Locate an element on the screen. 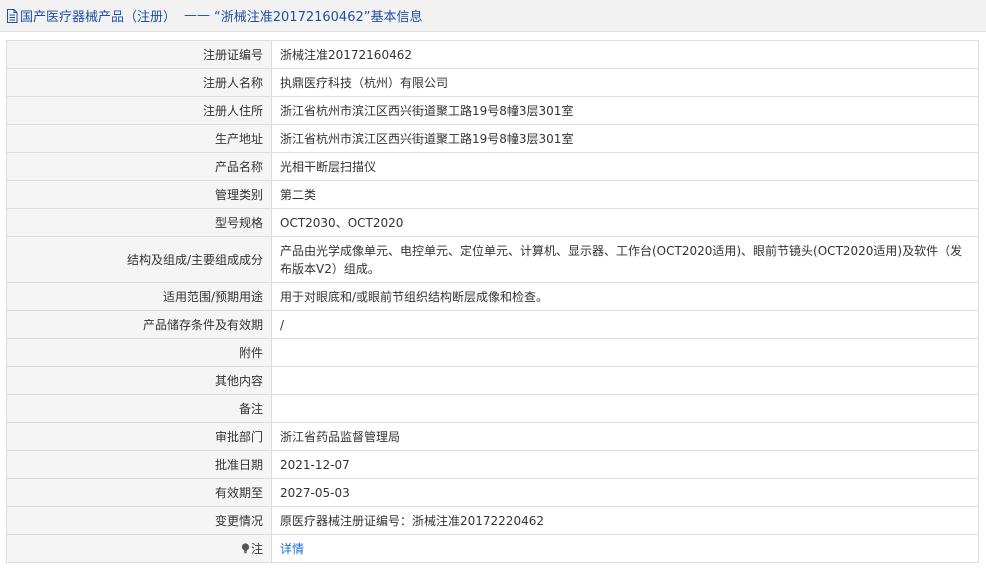 The image size is (986, 580). note-label-cell: 注 is located at coordinates (139, 548).